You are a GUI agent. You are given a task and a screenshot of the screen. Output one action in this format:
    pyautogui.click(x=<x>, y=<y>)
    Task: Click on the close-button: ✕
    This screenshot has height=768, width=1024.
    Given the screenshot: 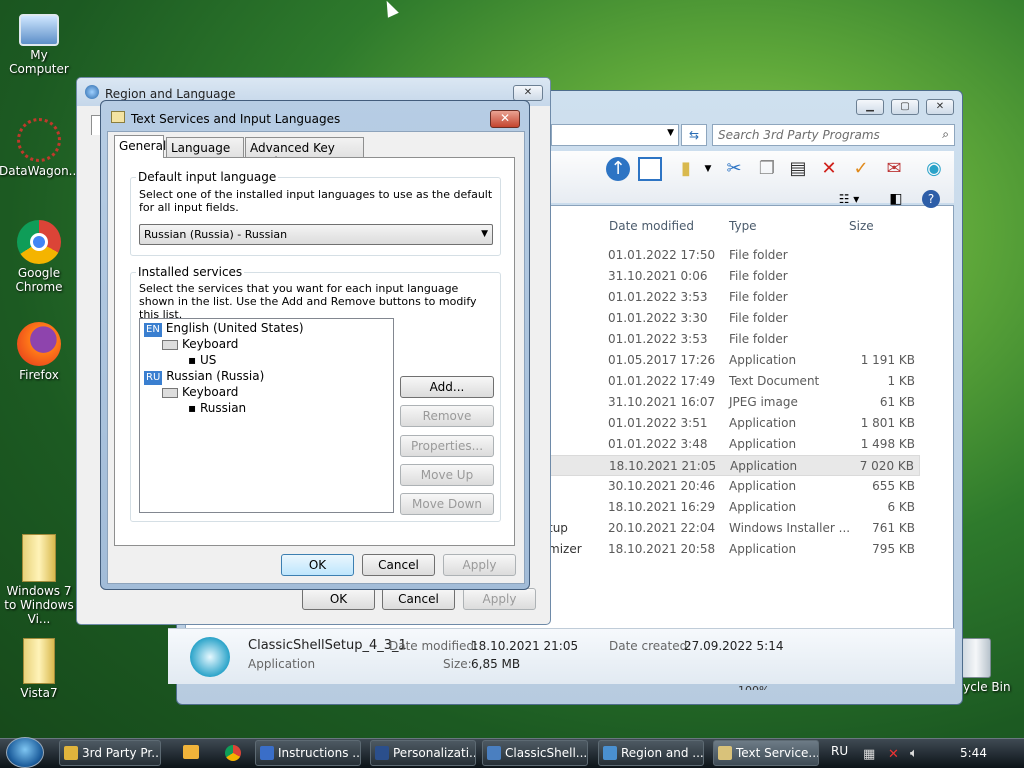 What is the action you would take?
    pyautogui.click(x=940, y=107)
    